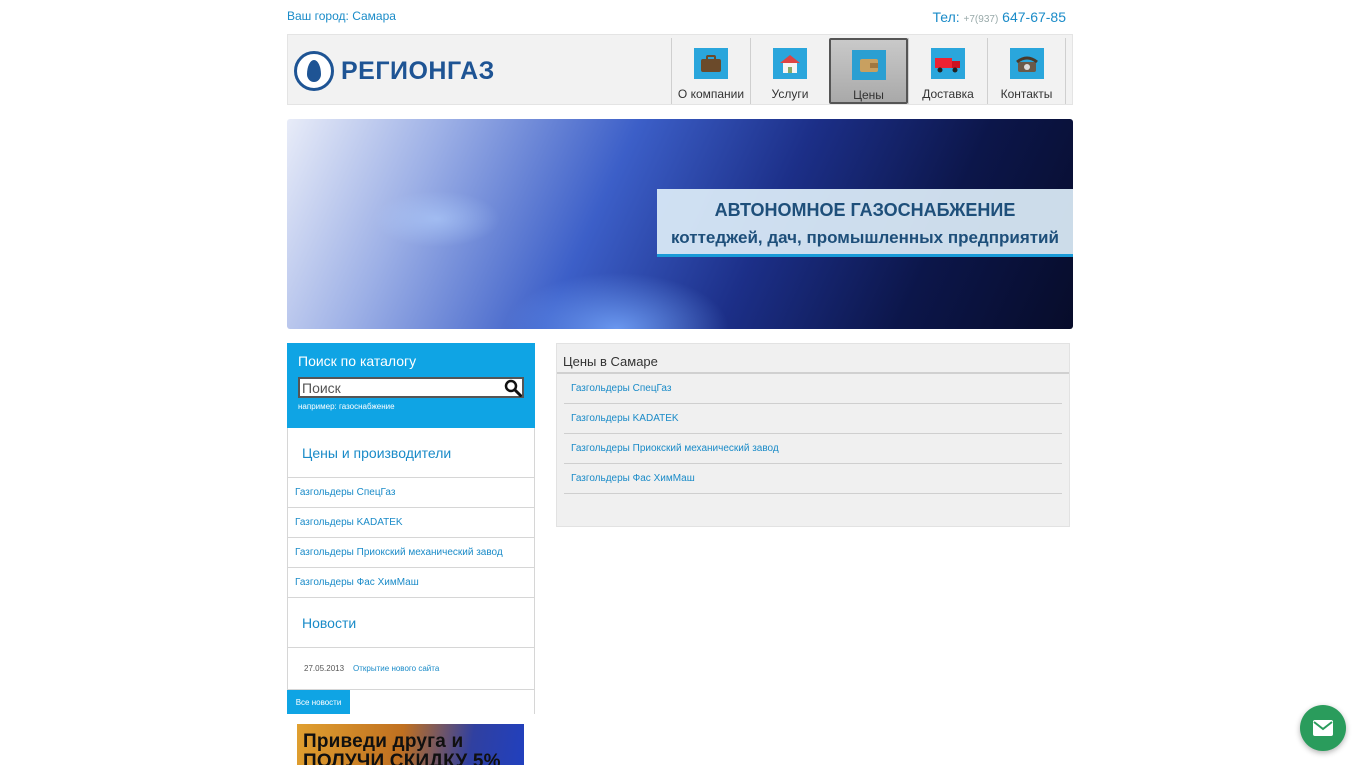  I want to click on promo-line2: ПОЛУЧИ СКИДКУ 5%, so click(402, 758).